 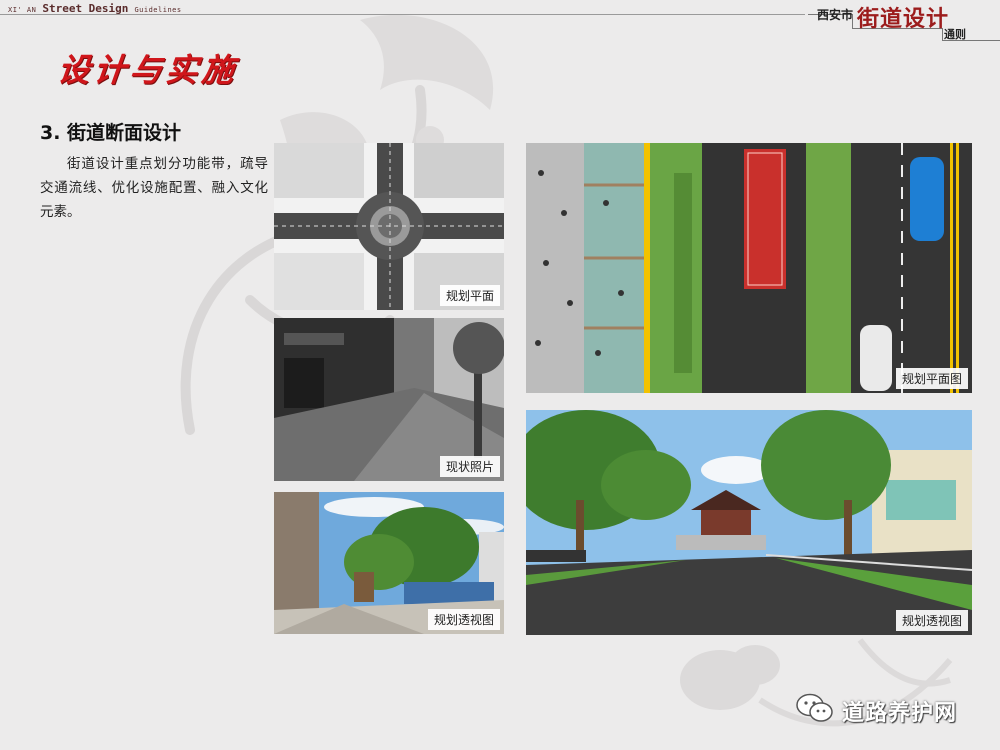 I want to click on perspective-caption-1: 规划透视图, so click(x=463, y=619).